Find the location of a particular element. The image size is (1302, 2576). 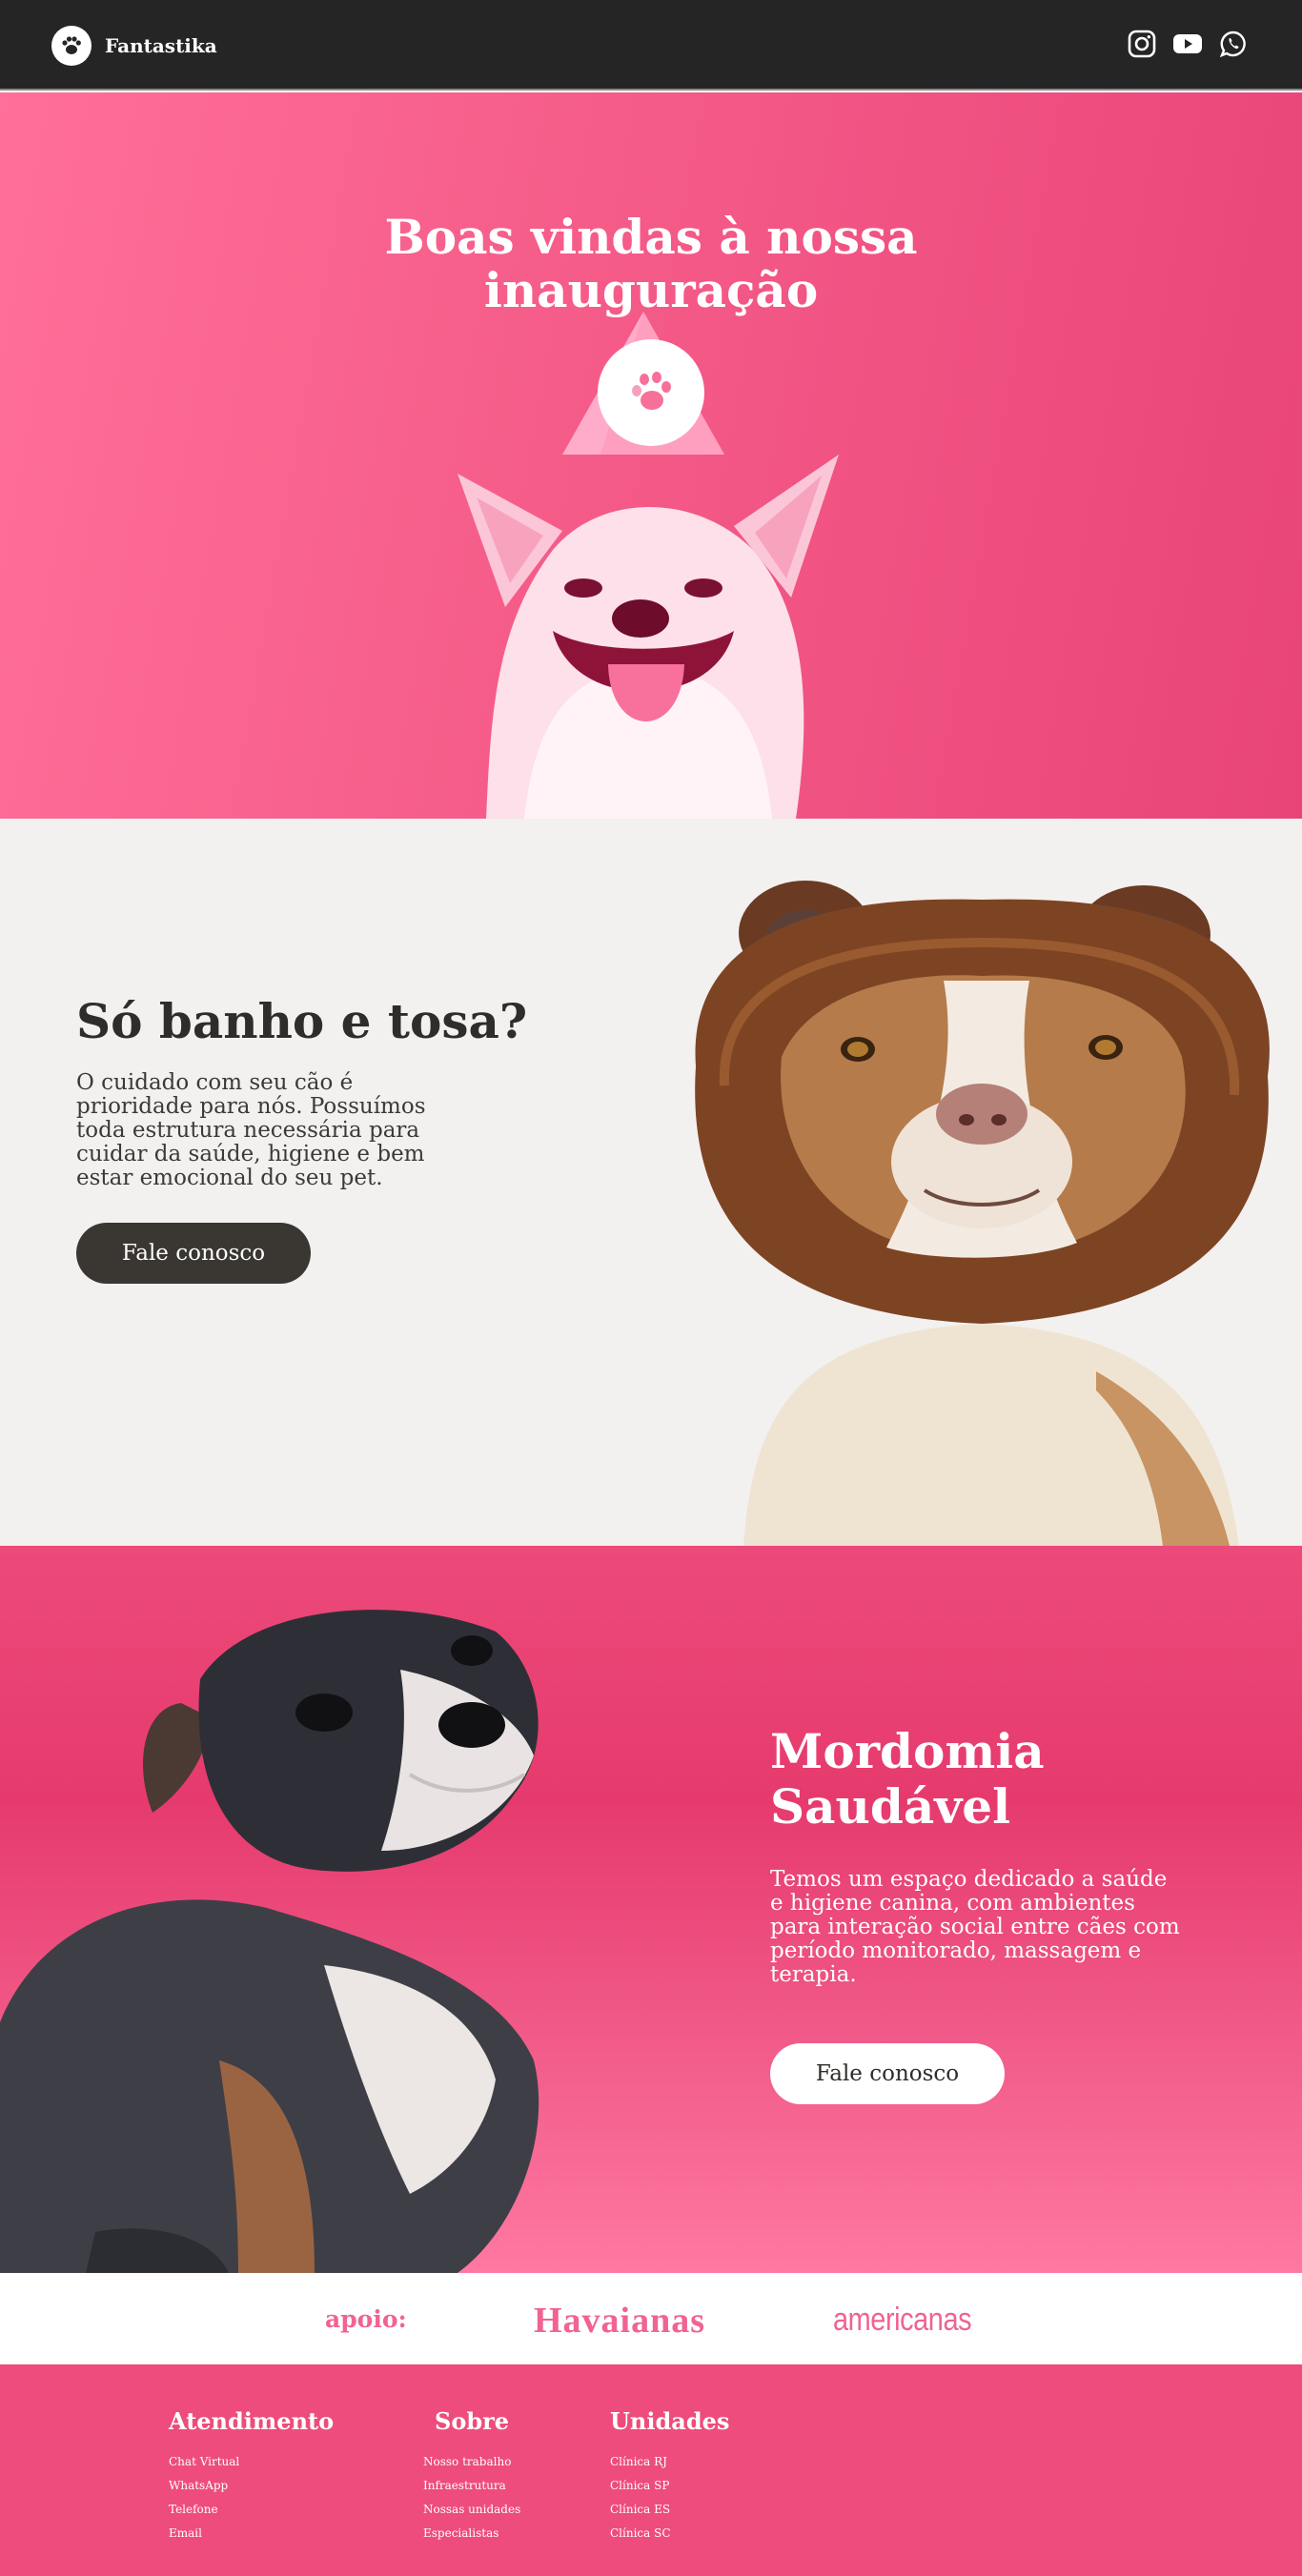

footer-link: Clínica RJ is located at coordinates (669, 2462).